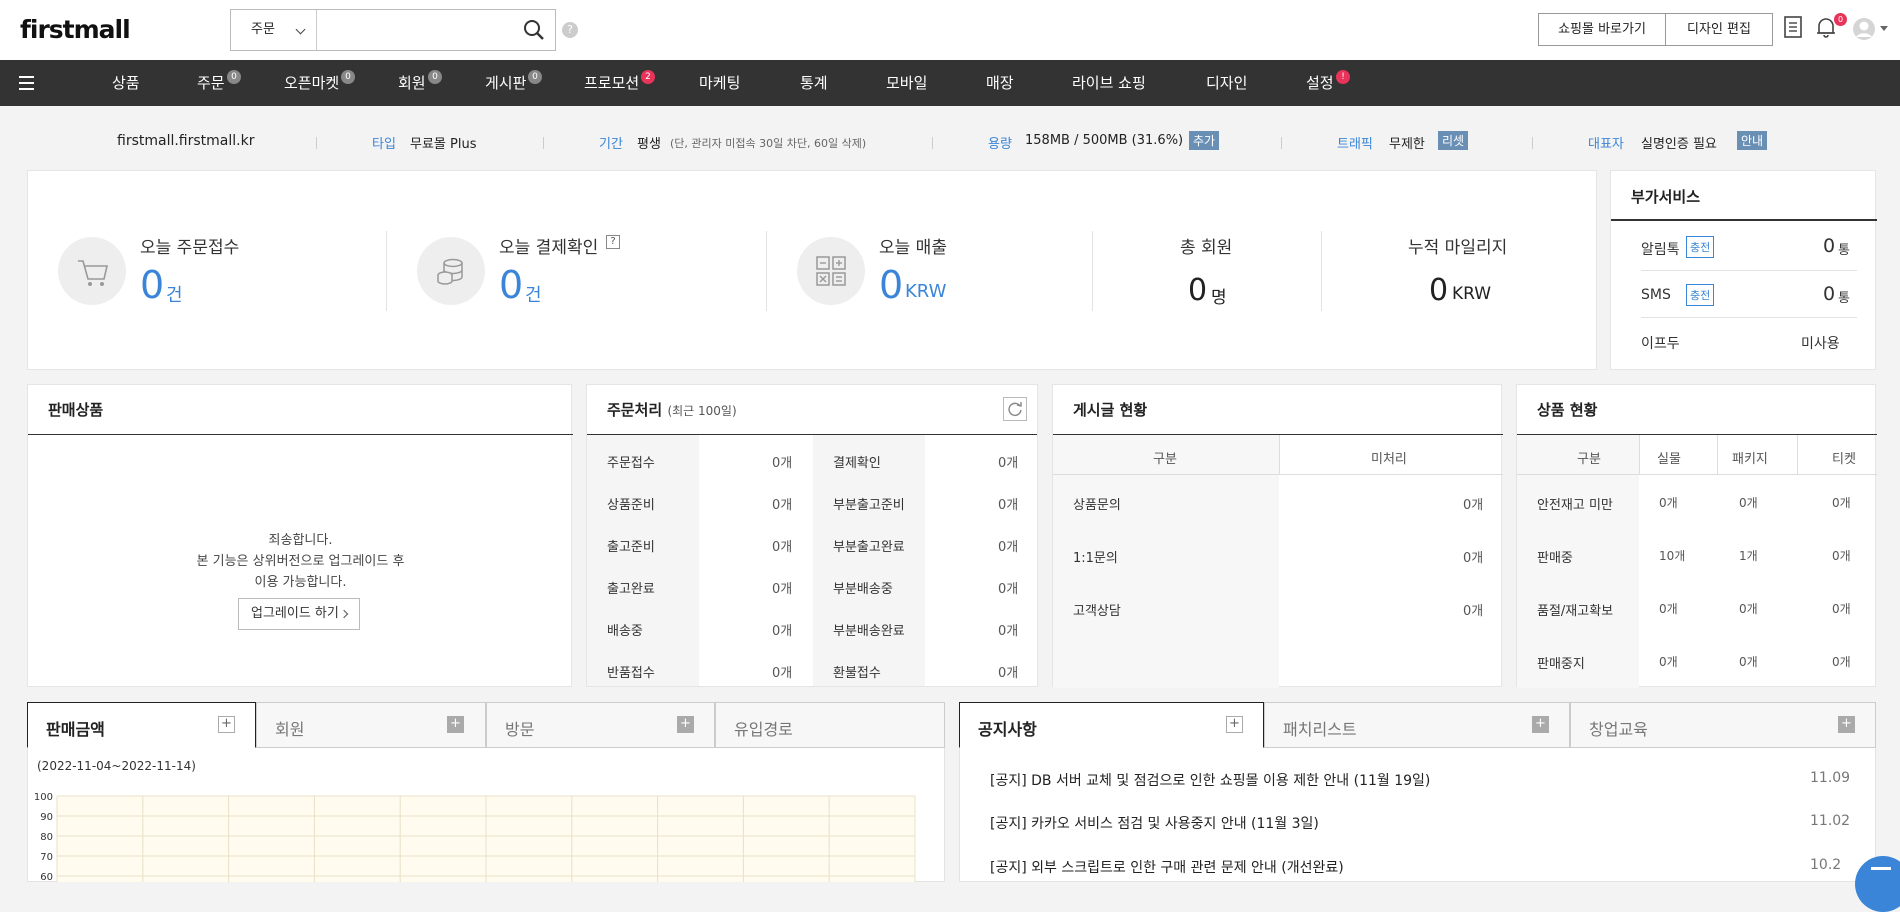 Image resolution: width=1900 pixels, height=912 pixels. Describe the element at coordinates (274, 30) in the screenshot. I see `search-type-select: 주문` at that location.